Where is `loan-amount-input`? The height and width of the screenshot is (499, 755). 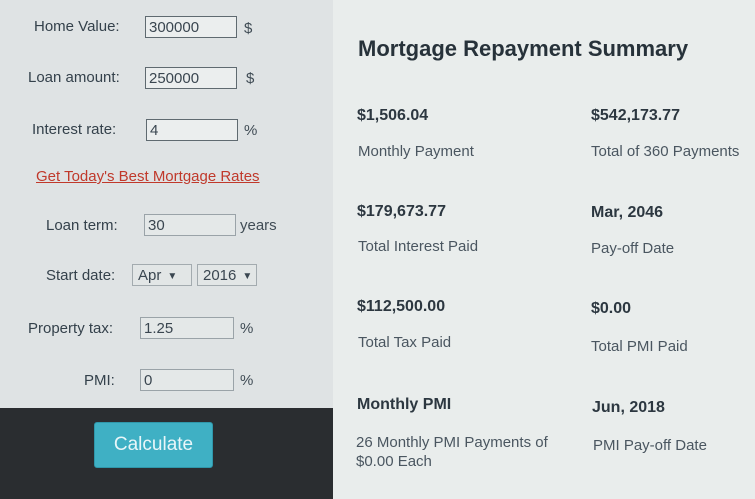
loan-amount-input is located at coordinates (191, 78).